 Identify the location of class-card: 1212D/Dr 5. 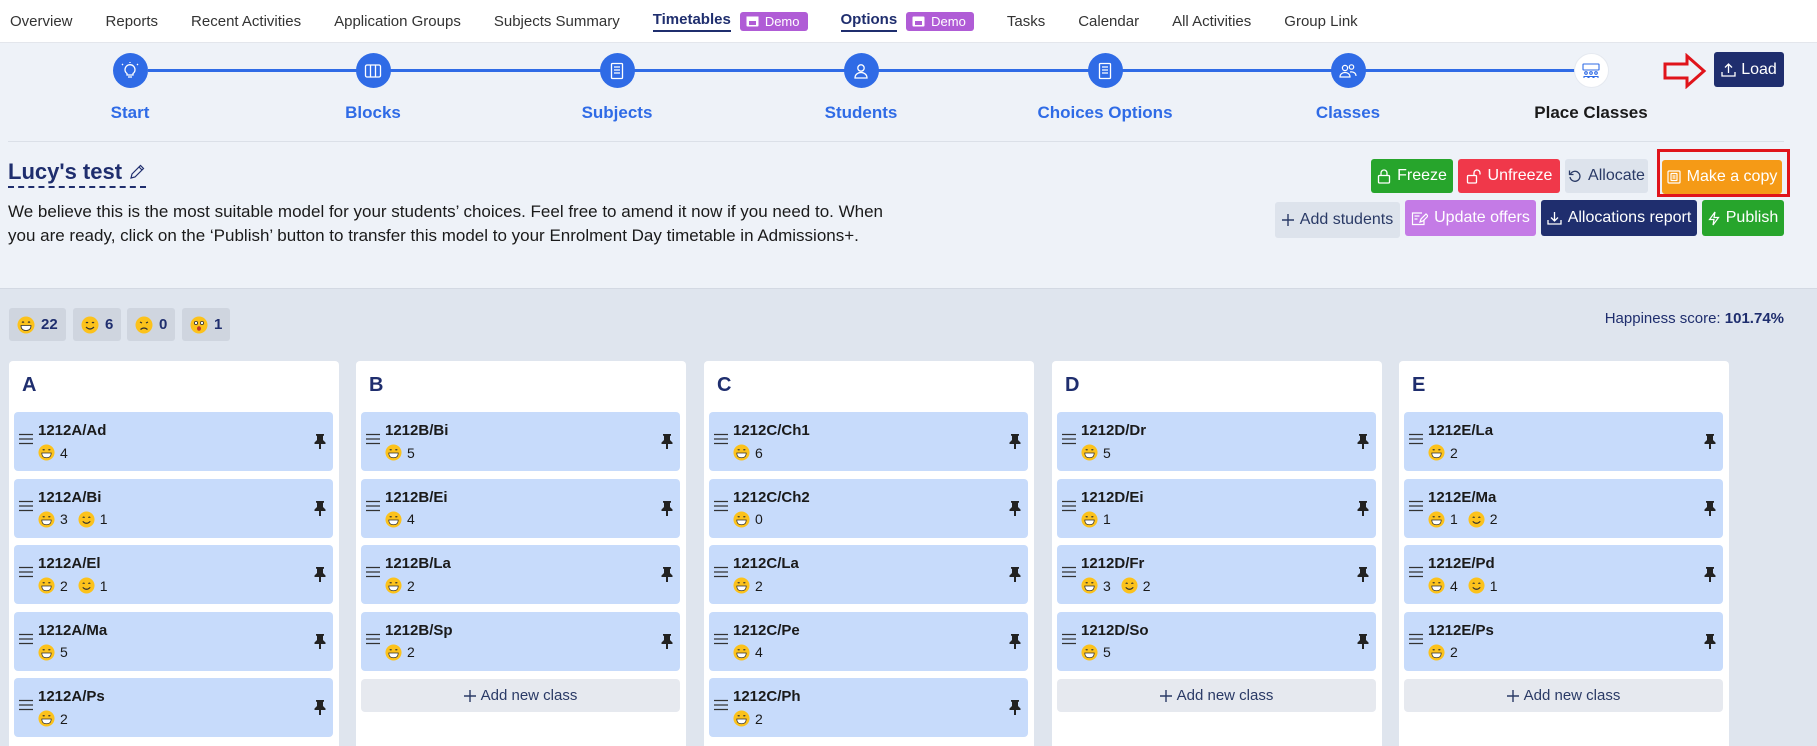
(1216, 441).